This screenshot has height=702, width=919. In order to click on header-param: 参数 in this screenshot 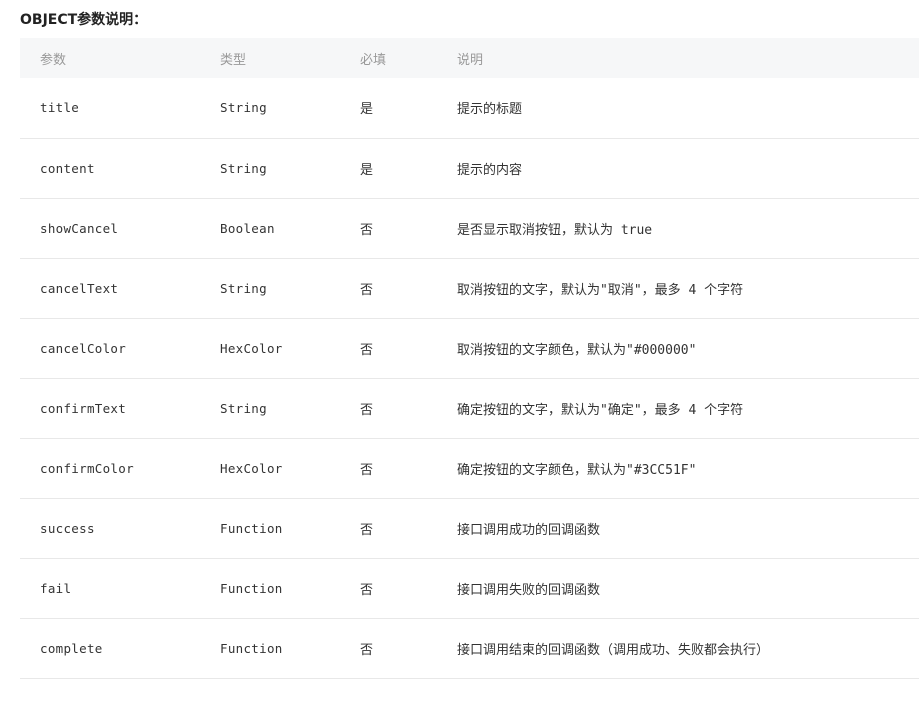, I will do `click(53, 60)`.